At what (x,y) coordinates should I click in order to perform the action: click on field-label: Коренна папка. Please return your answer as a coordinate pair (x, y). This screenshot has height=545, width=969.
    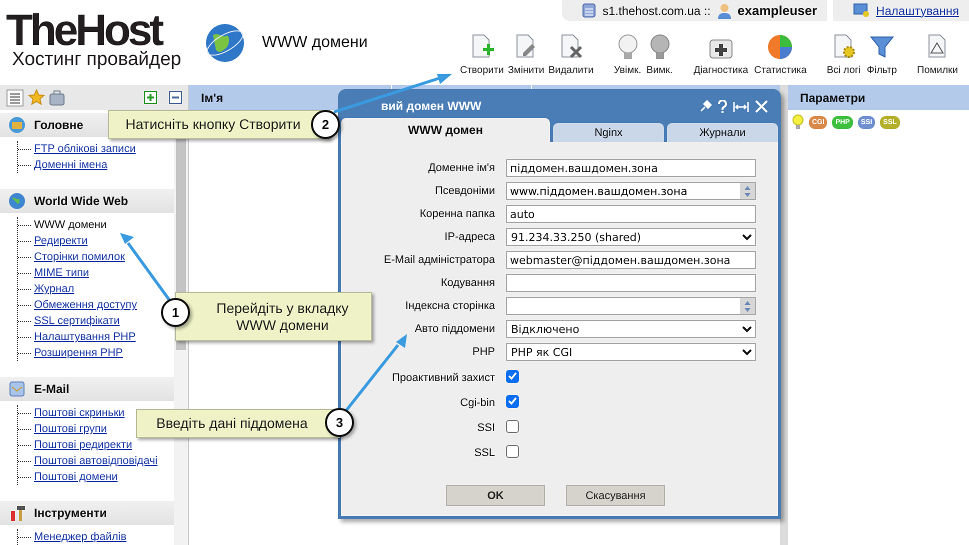
    Looking at the image, I should click on (457, 214).